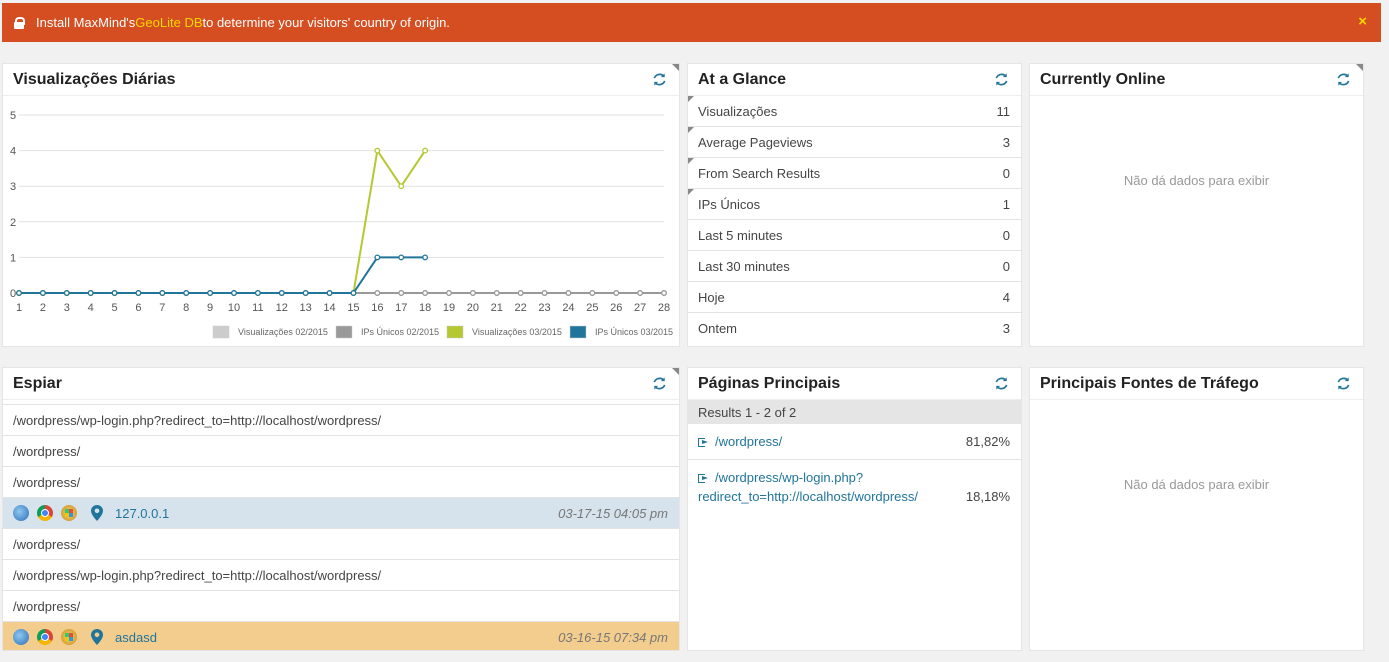 Image resolution: width=1389 pixels, height=662 pixels. I want to click on glance-row-last-5-minutes: Last 5 minutes 0, so click(854, 235).